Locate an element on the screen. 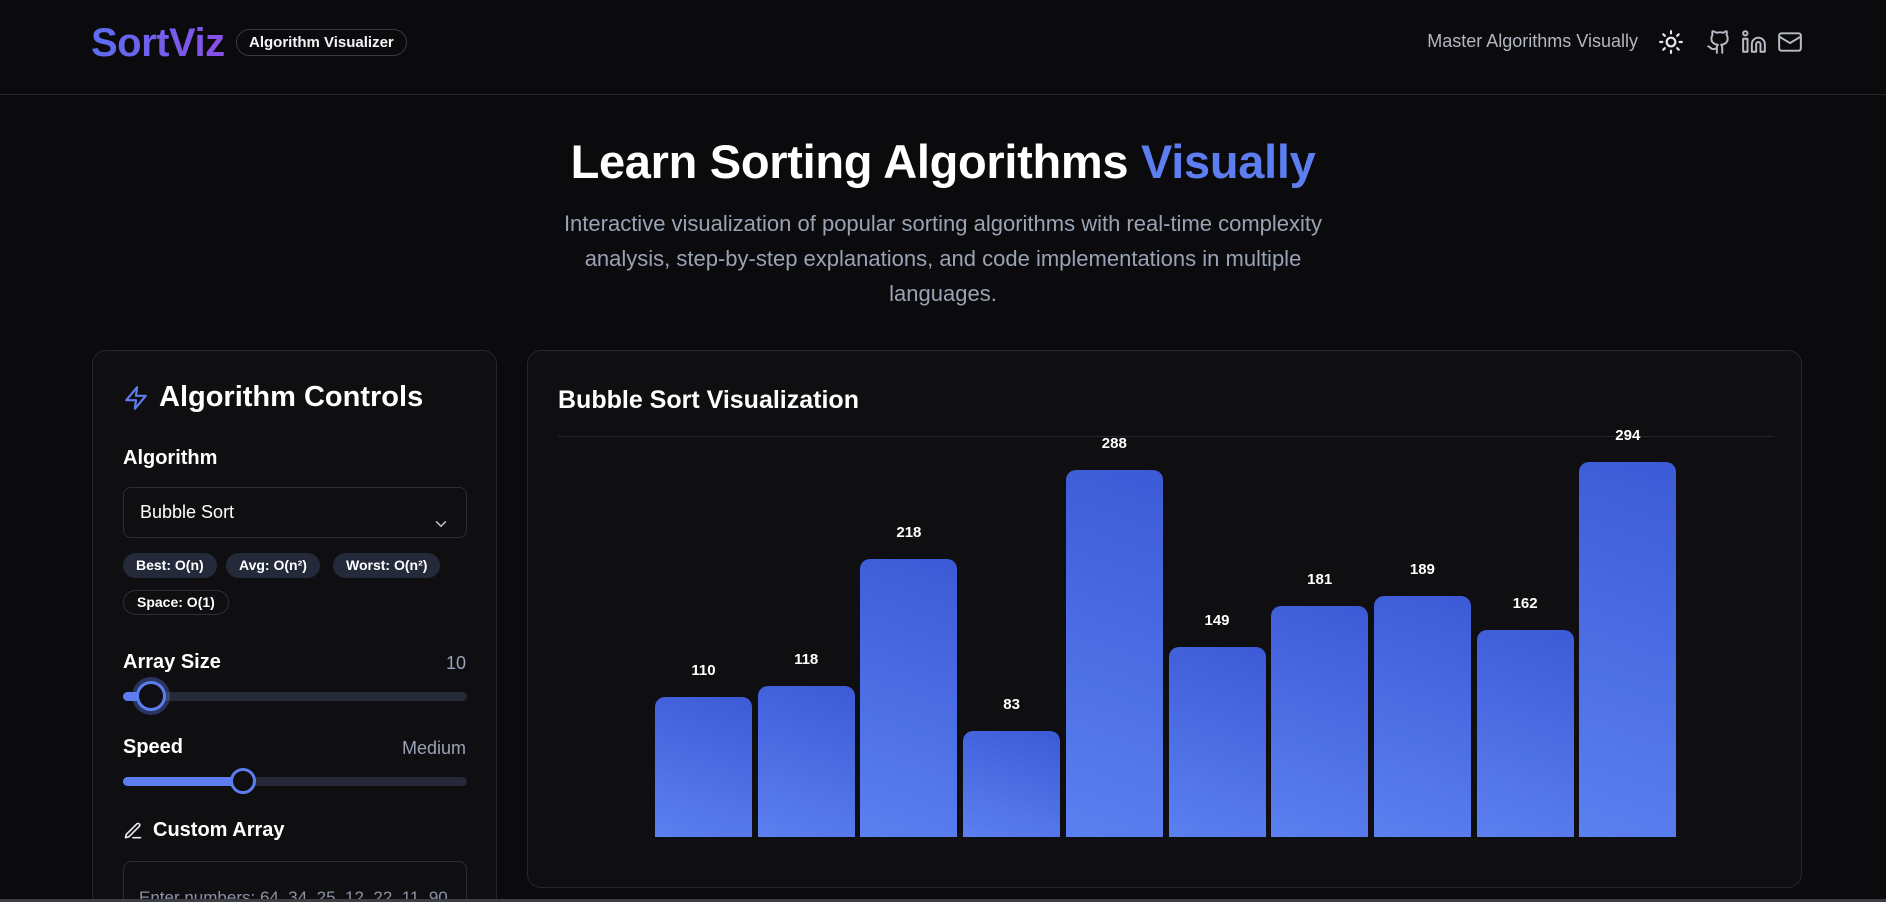 Image resolution: width=1886 pixels, height=902 pixels. array-size-value: 10 is located at coordinates (455, 663).